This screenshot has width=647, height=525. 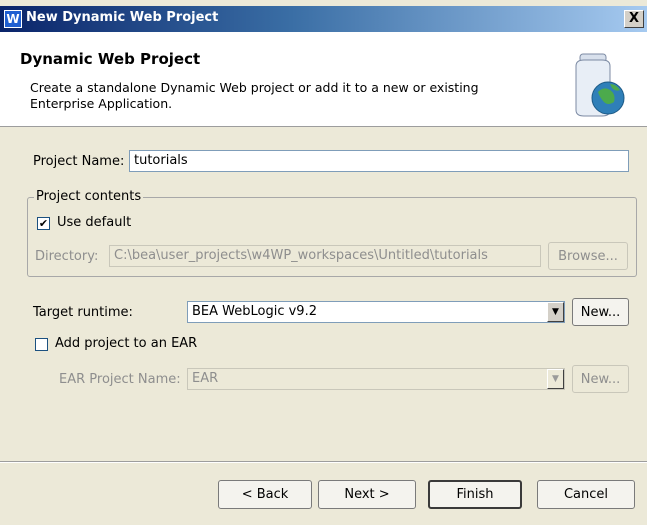 I want to click on use-default-checkbox: ✔, so click(x=43, y=223).